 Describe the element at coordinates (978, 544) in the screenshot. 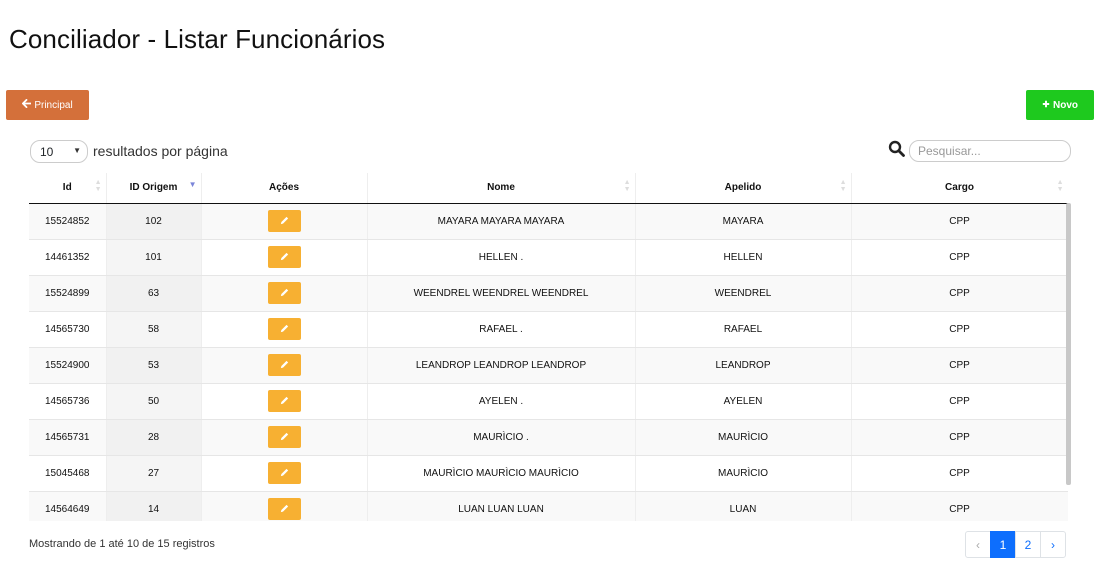

I see `pagination-previous: ‹` at that location.